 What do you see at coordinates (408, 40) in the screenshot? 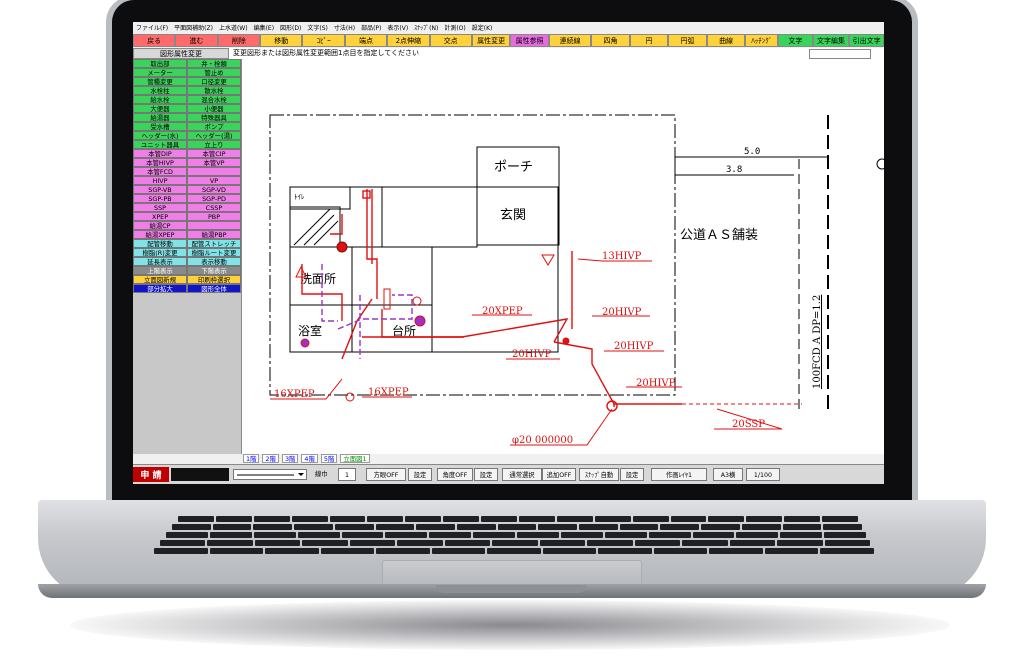
I see `toolbar-button: 2点伸縮` at bounding box center [408, 40].